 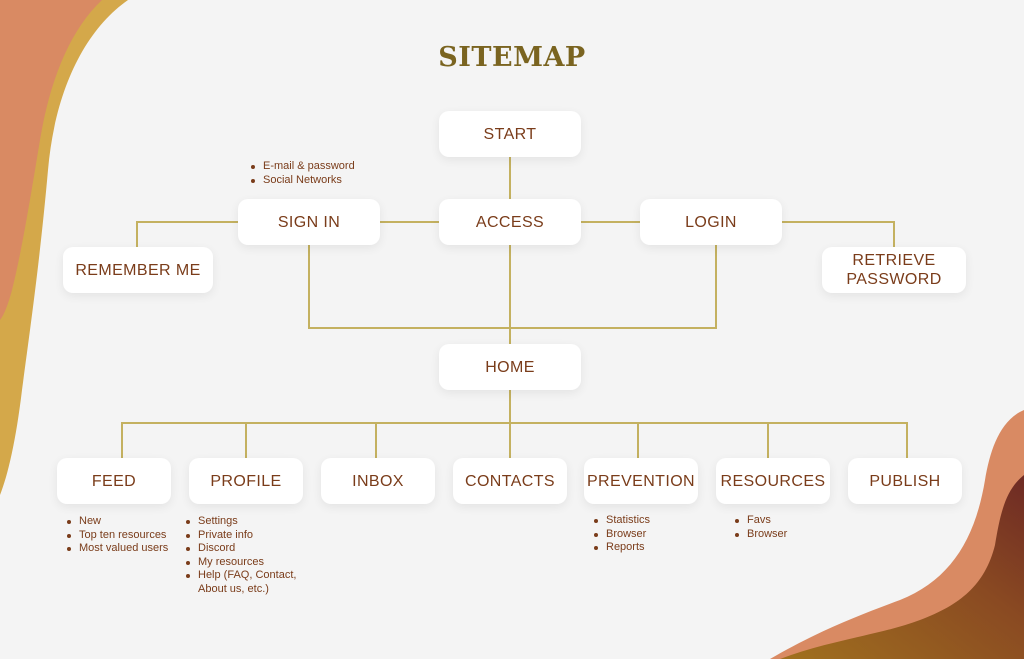 I want to click on node-retrieve-password: RETRIEVE PASSWORD, so click(x=894, y=270).